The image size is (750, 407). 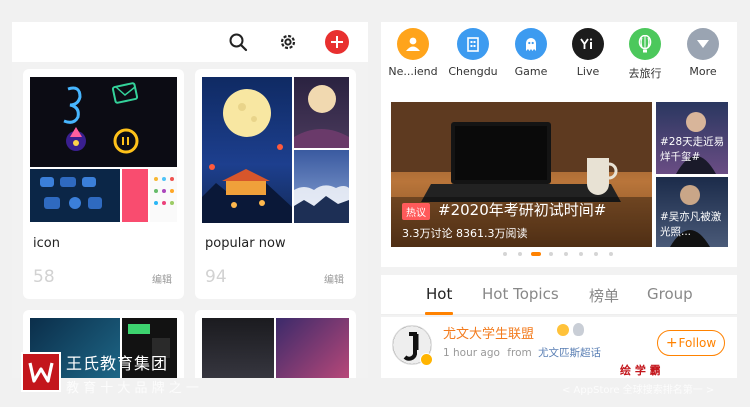 I want to click on shortcut-game: Game, so click(x=531, y=59).